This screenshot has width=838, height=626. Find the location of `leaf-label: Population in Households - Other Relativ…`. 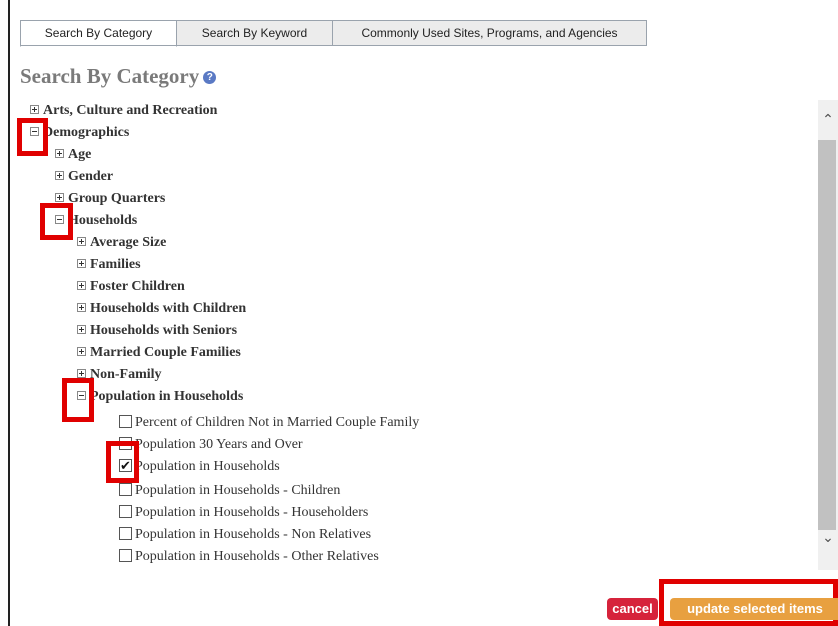

leaf-label: Population in Households - Other Relativ… is located at coordinates (257, 556).